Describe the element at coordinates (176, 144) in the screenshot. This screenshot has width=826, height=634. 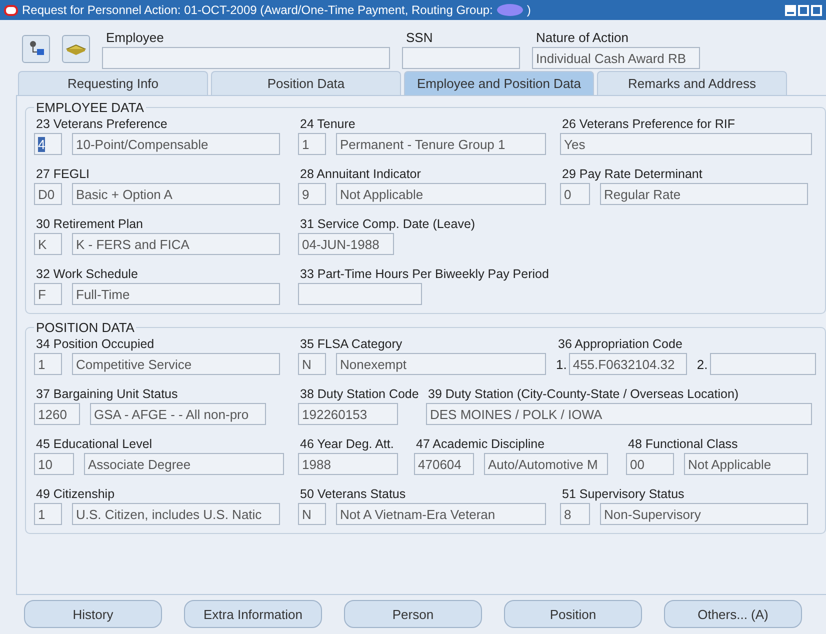
I see `text-field: 10-Point/Compensable` at that location.